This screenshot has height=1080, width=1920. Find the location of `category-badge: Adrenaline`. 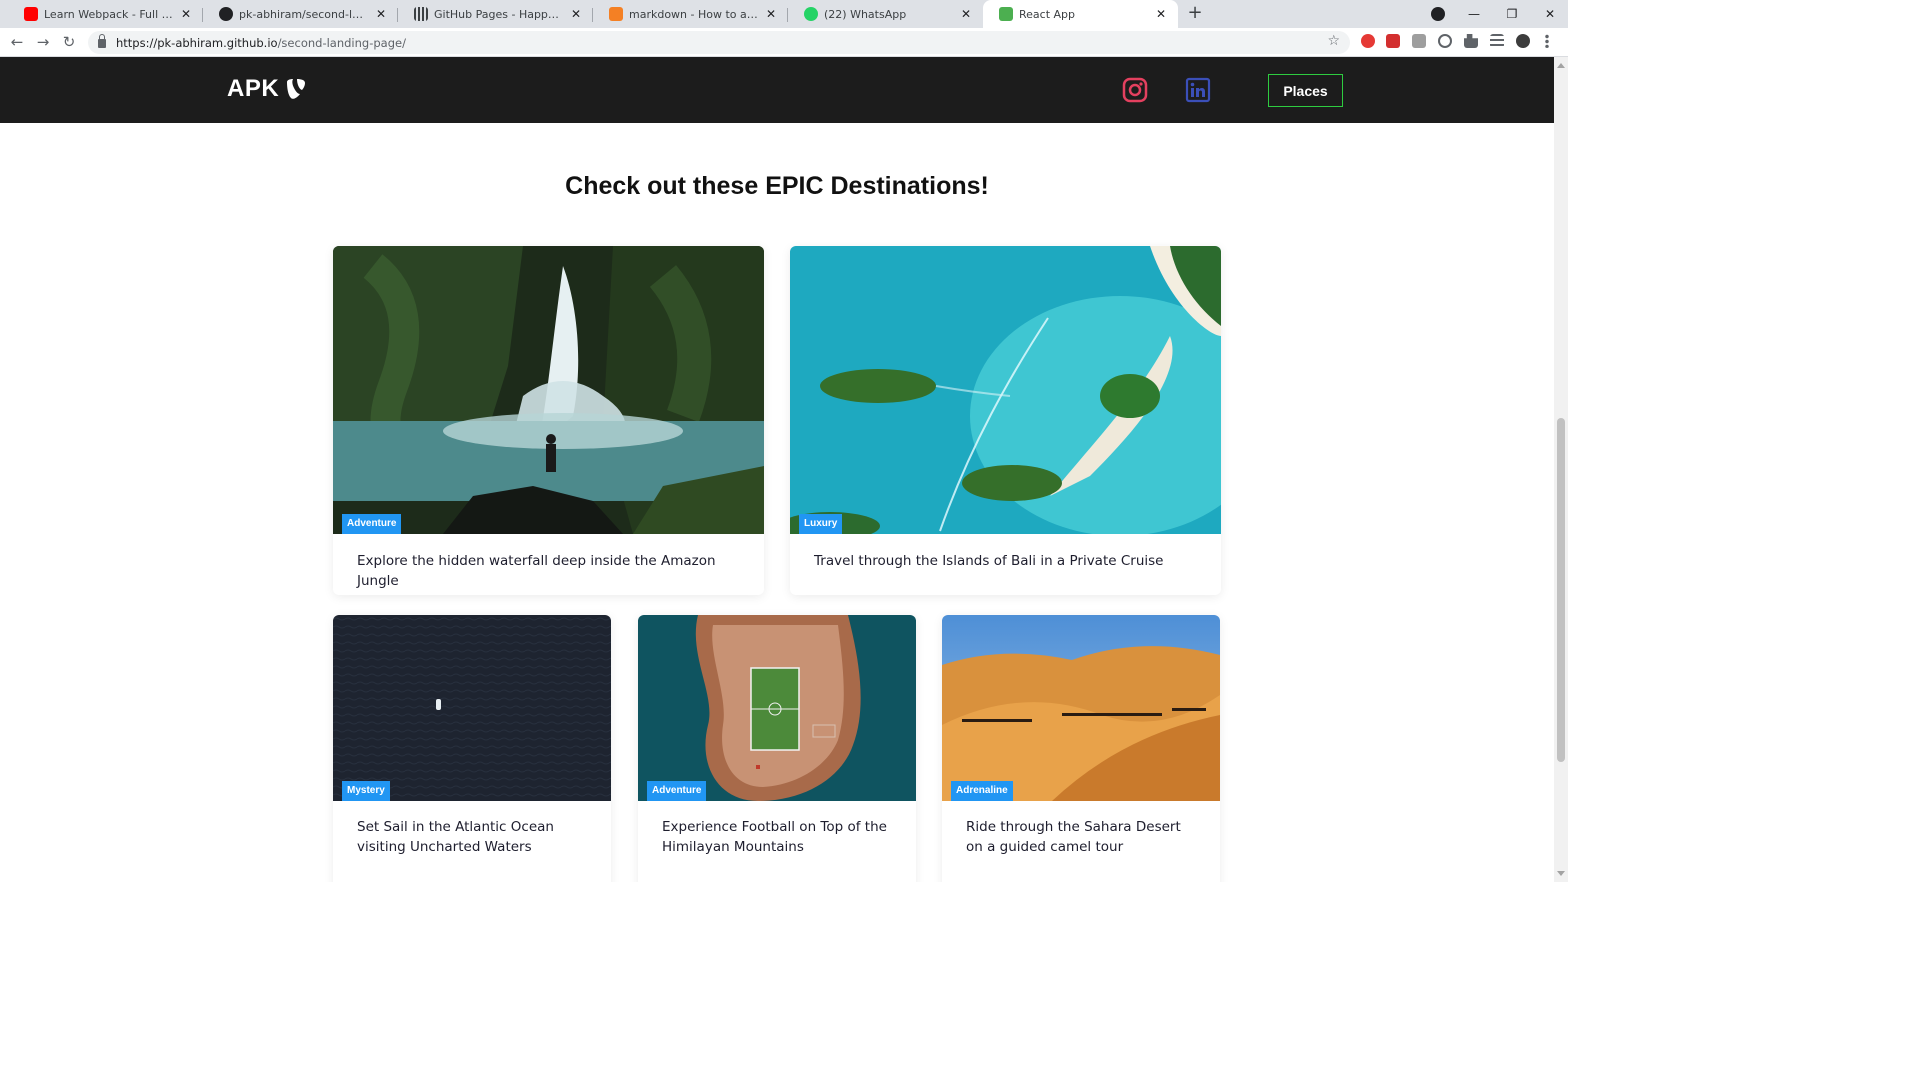

category-badge: Adrenaline is located at coordinates (982, 791).